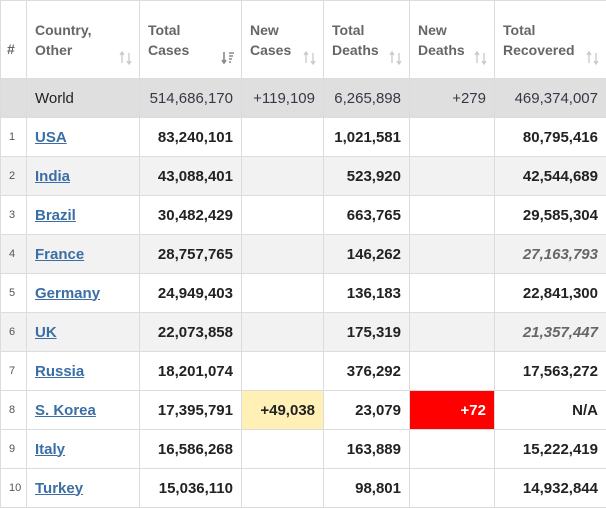  I want to click on country-cell: Brazil, so click(83, 215).